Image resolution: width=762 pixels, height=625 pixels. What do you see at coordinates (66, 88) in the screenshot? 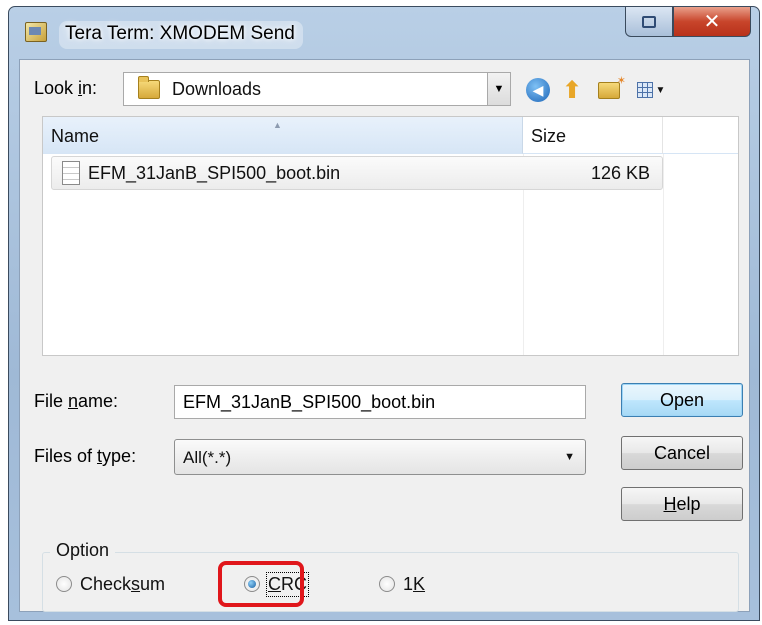
I see `look-in-label: Look in:` at bounding box center [66, 88].